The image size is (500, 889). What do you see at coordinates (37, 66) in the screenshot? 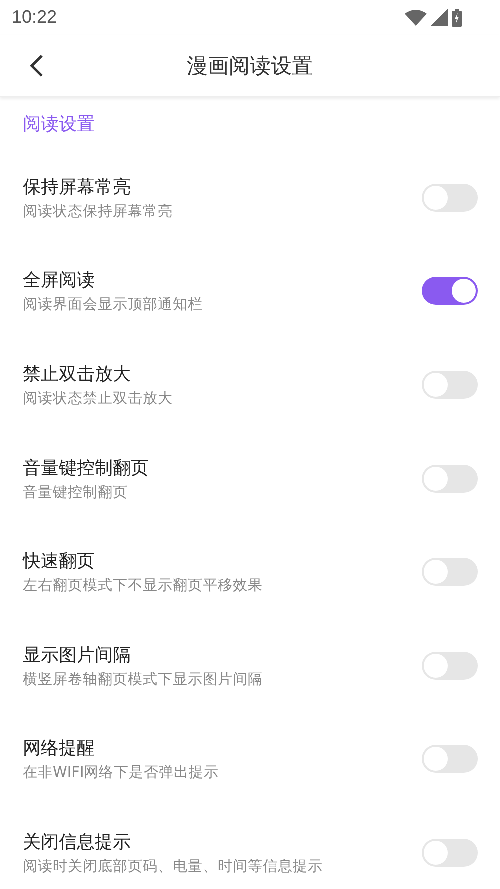
I see `back-icon` at bounding box center [37, 66].